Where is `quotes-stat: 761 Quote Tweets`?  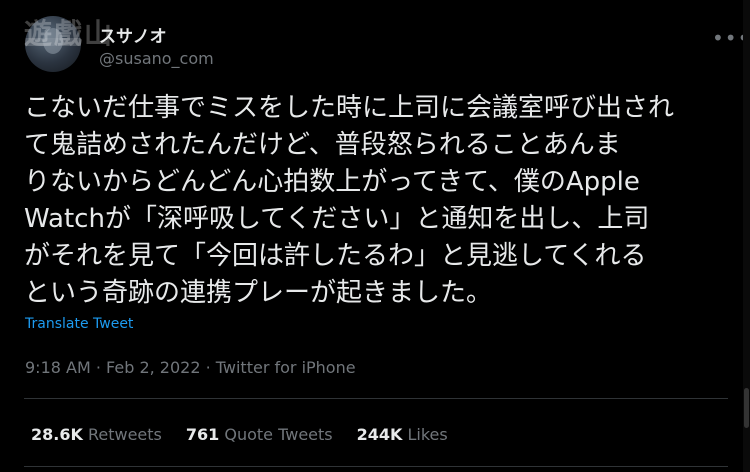
quotes-stat: 761 Quote Tweets is located at coordinates (259, 434).